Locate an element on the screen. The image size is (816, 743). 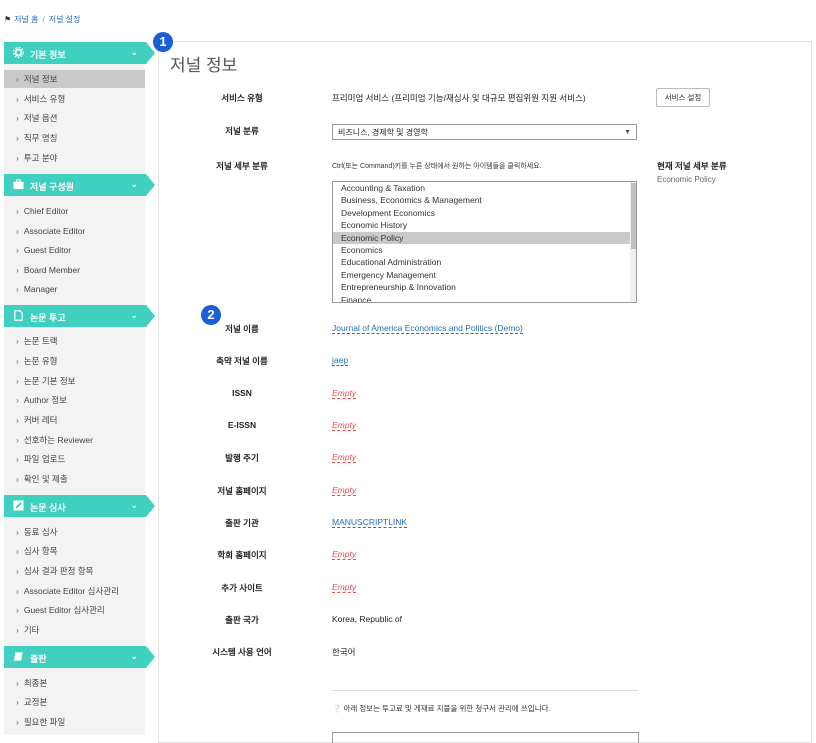
sidebar-item-job-titles: › 직무 명칭 is located at coordinates (74, 138).